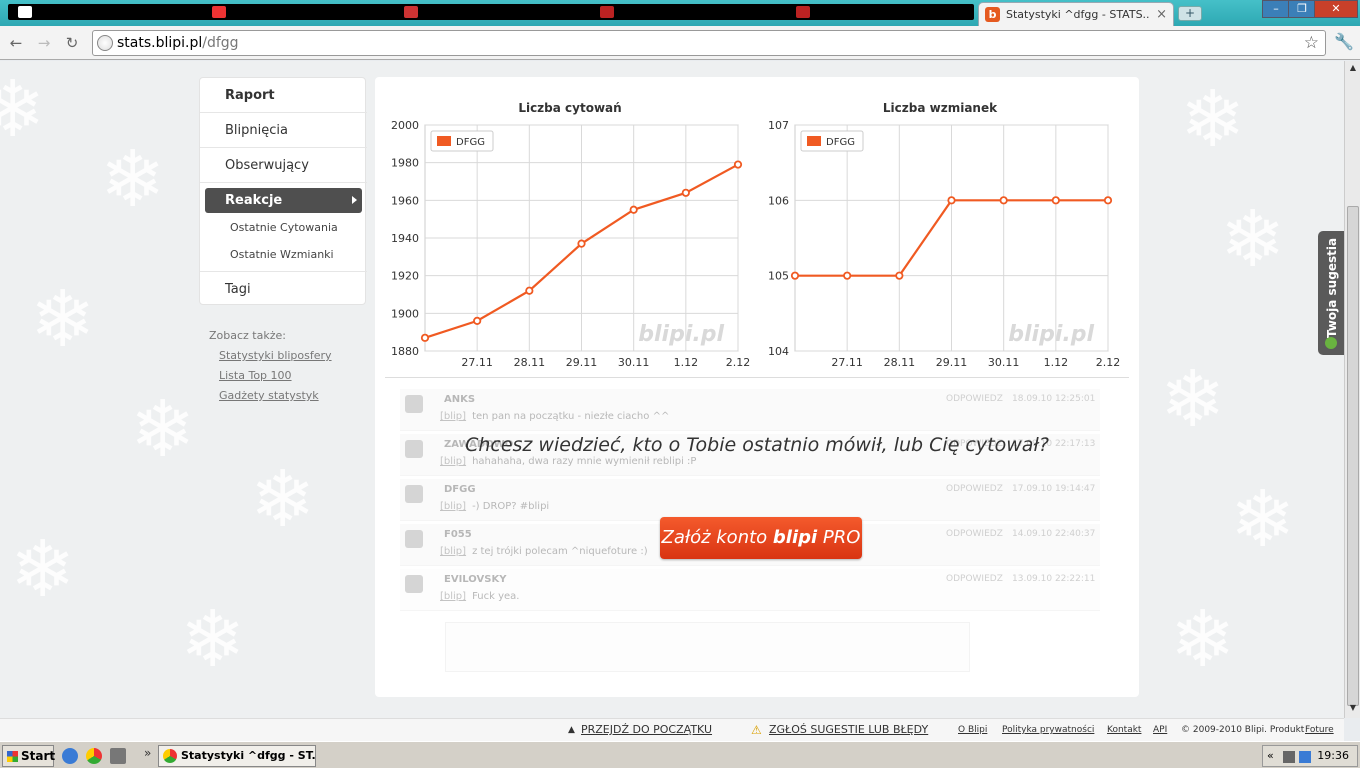 The image size is (1360, 768). Describe the element at coordinates (1048, 730) in the screenshot. I see `footer-link-privacy: Polityka prywatności` at that location.